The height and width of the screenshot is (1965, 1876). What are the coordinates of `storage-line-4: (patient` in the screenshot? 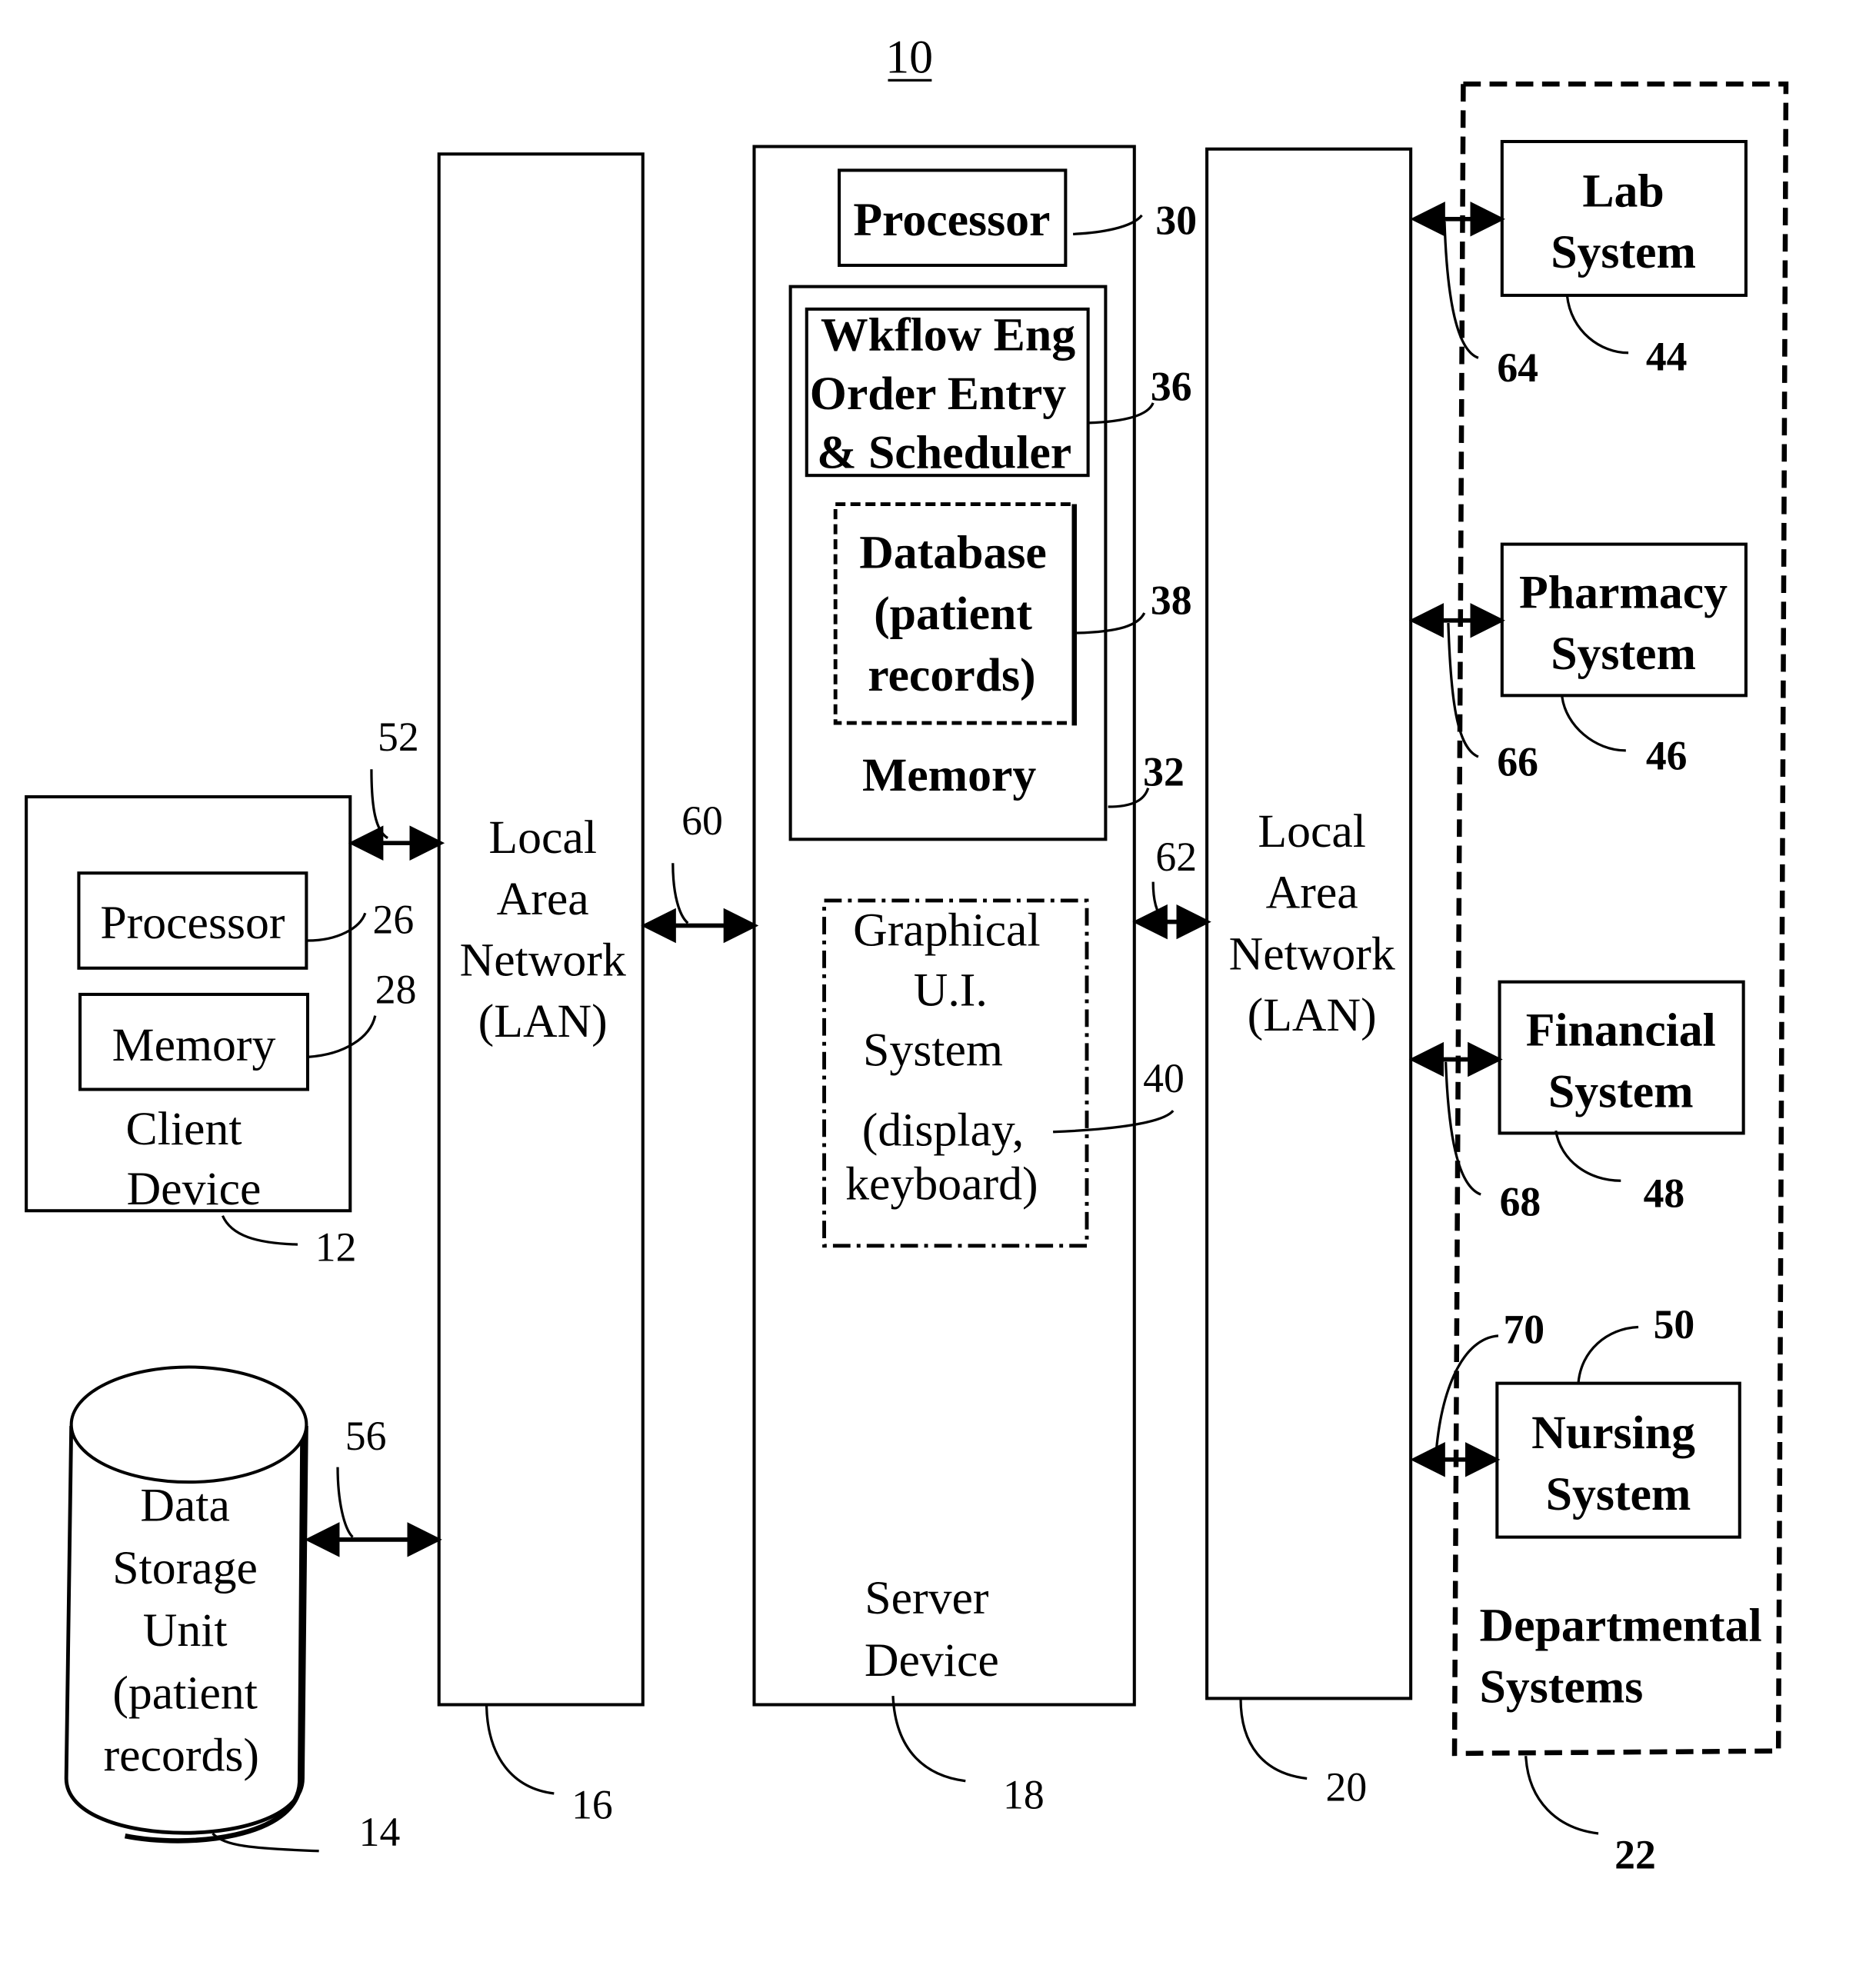 It's located at (185, 1693).